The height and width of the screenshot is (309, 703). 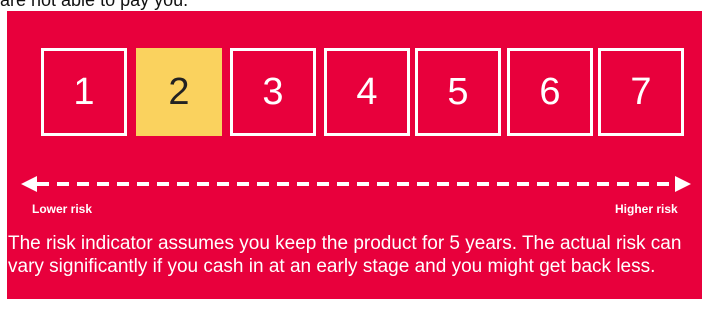 I want to click on risk-level-2-selected: 2, so click(x=179, y=92).